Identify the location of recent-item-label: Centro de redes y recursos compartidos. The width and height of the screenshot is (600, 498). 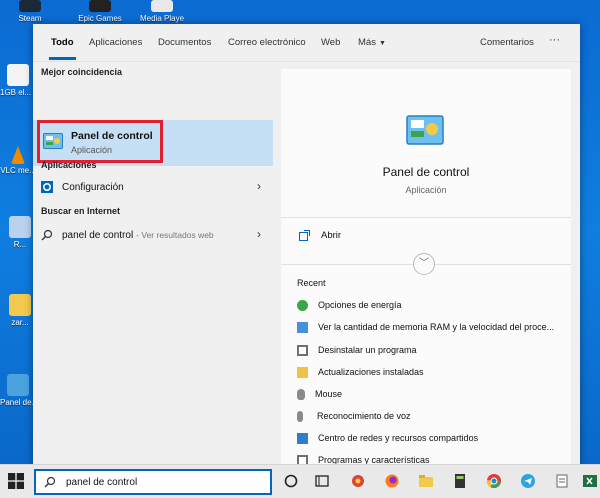
(398, 438).